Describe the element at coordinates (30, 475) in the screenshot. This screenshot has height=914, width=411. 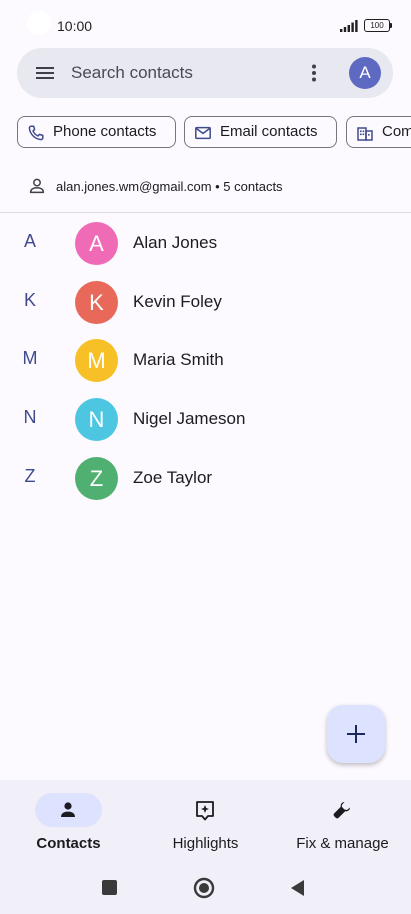
I see `section-letter: Z` at that location.